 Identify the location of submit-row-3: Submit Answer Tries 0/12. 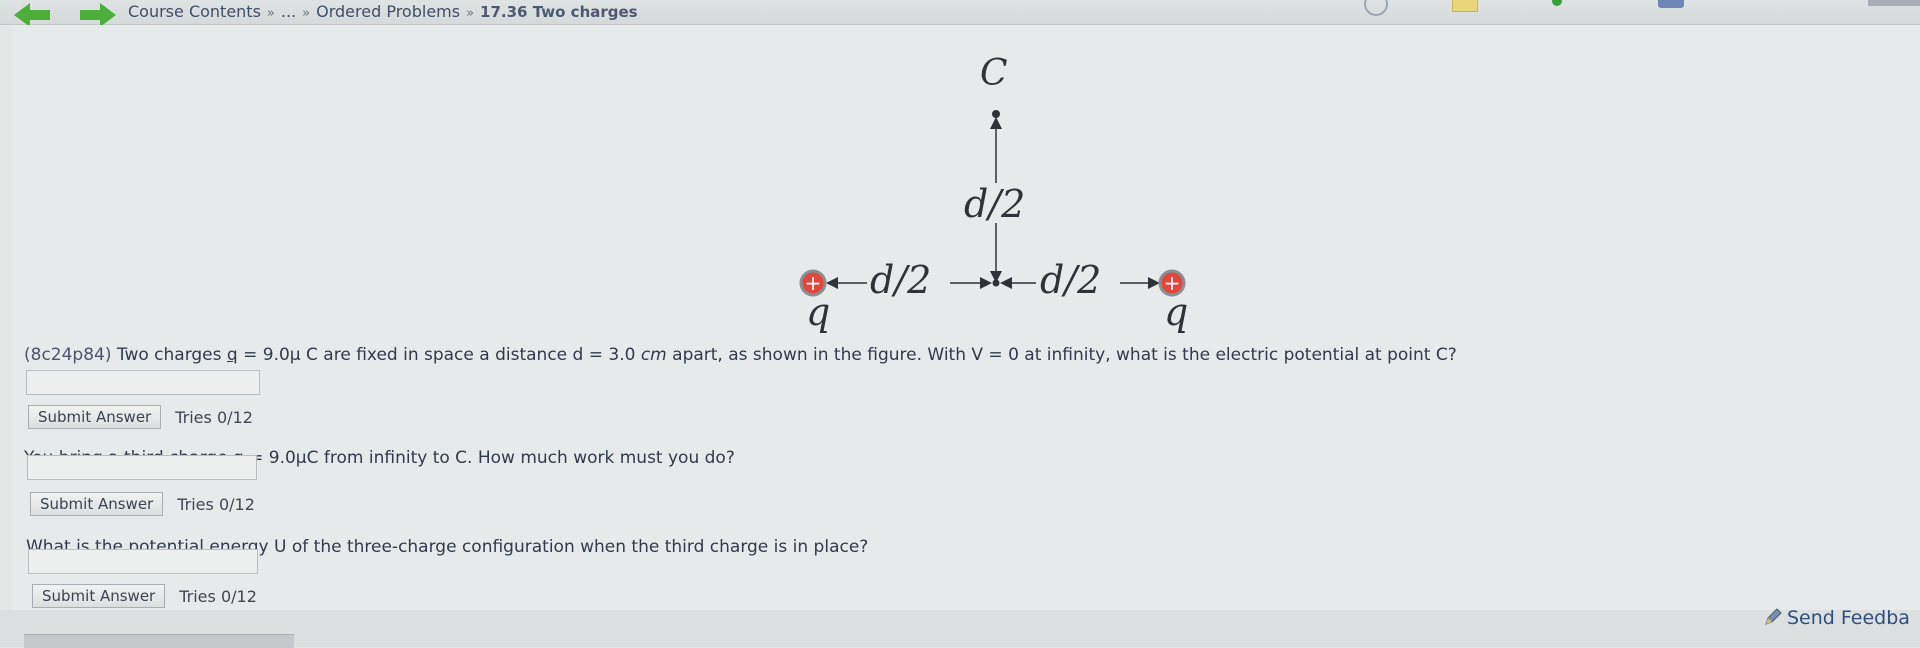
(144, 596).